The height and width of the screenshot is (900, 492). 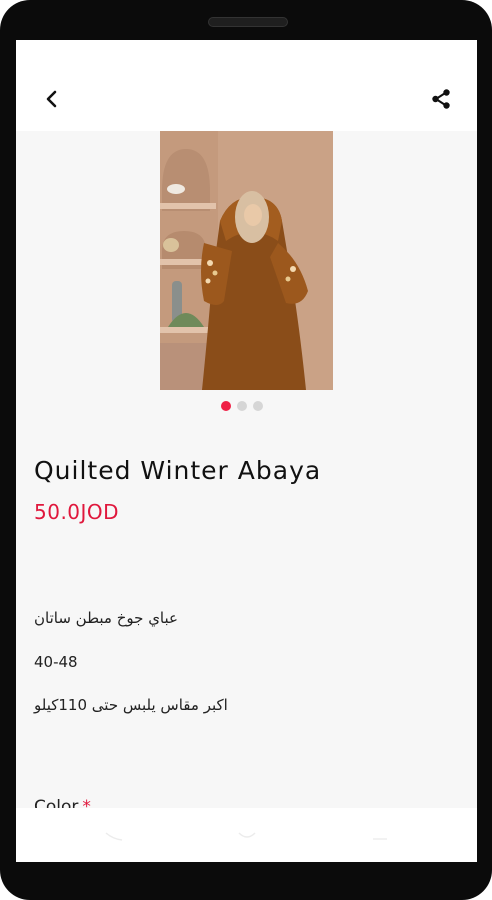 I want to click on image-pager, so click(x=242, y=406).